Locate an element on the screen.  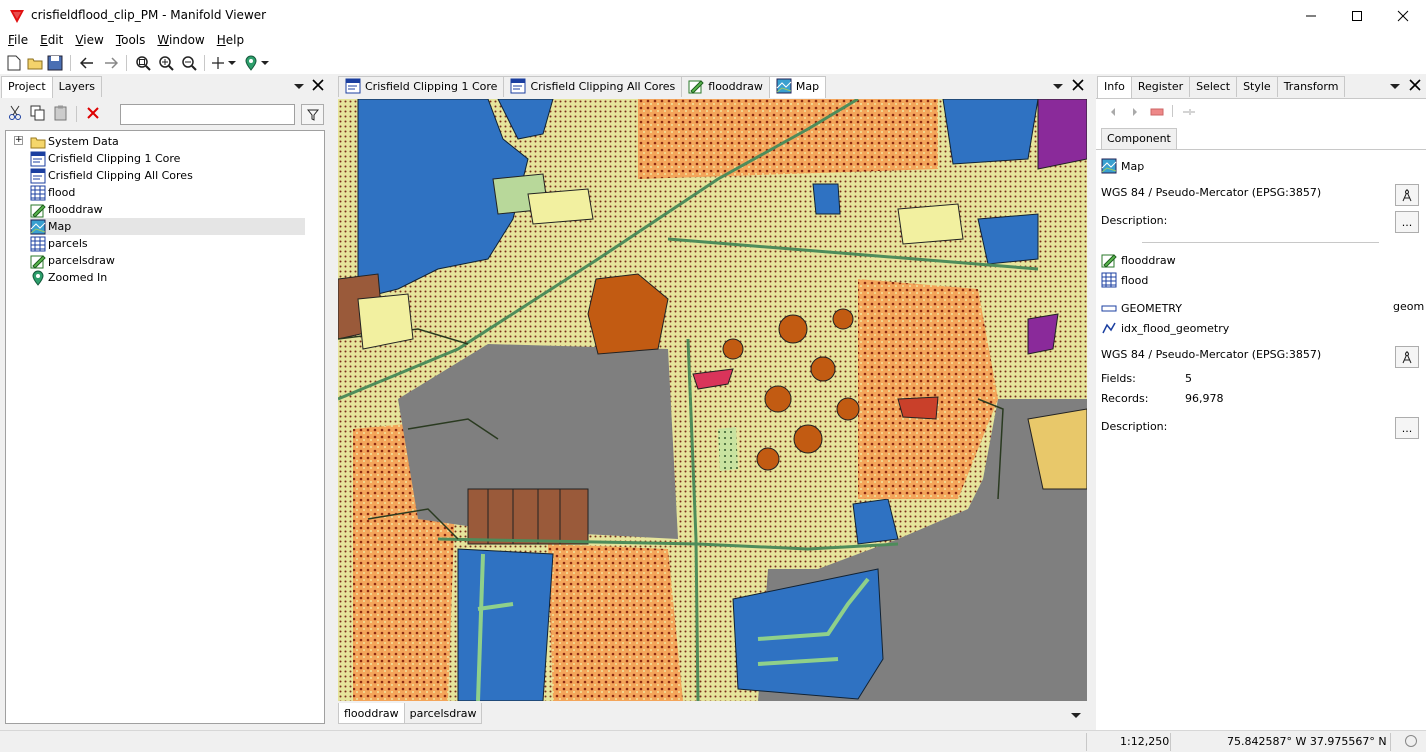
forward-arrow-icon is located at coordinates (111, 63).